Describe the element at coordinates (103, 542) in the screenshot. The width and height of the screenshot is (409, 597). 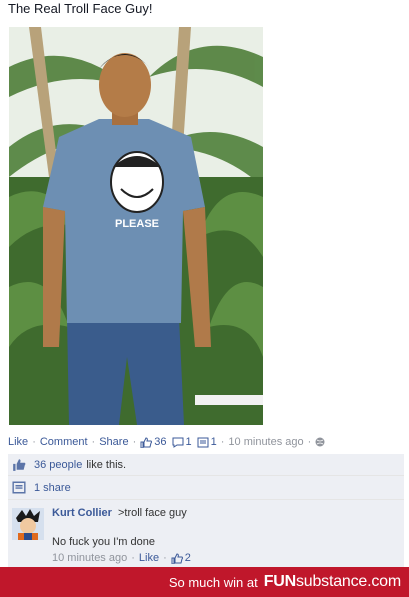
I see `comment-text: No fuck you I'm done` at that location.